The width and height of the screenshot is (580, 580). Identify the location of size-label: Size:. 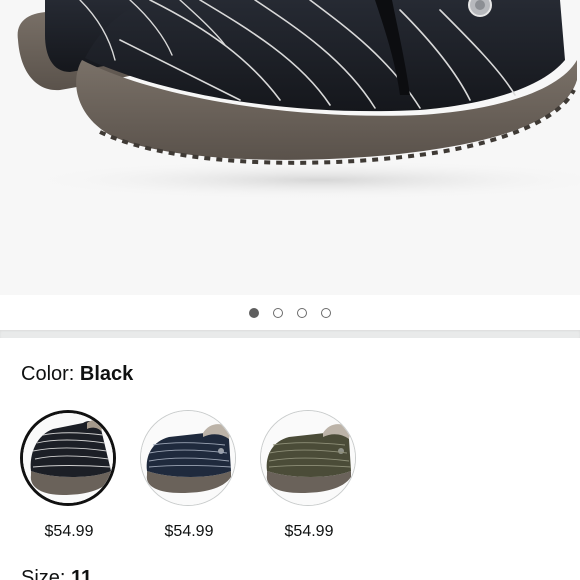
(43, 573).